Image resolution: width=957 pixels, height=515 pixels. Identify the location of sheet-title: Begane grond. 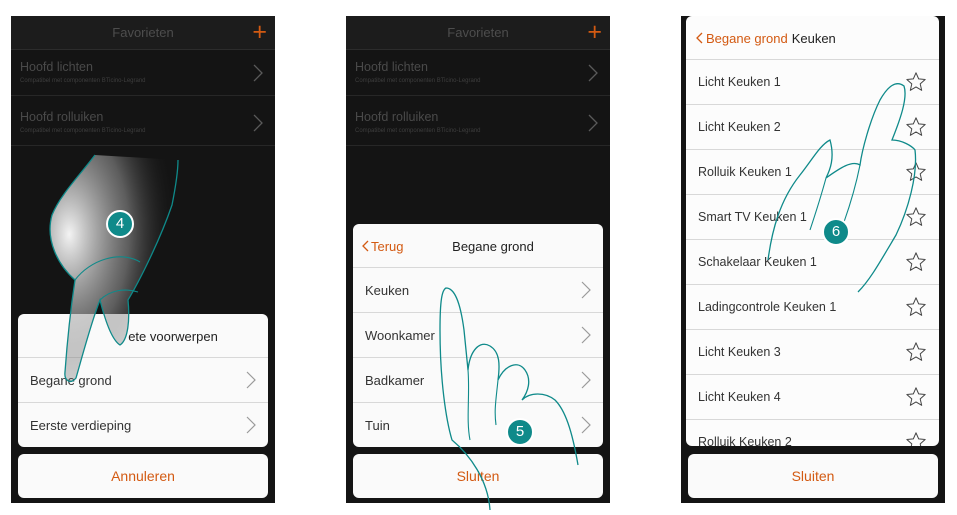
(493, 246).